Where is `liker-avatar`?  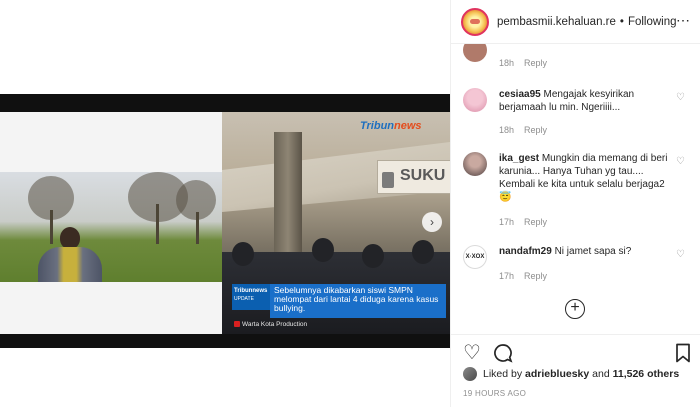
liker-avatar is located at coordinates (470, 374).